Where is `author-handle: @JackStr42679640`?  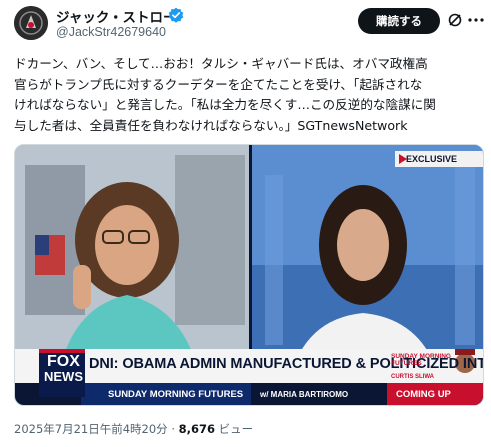
author-handle: @JackStr42679640 is located at coordinates (111, 32).